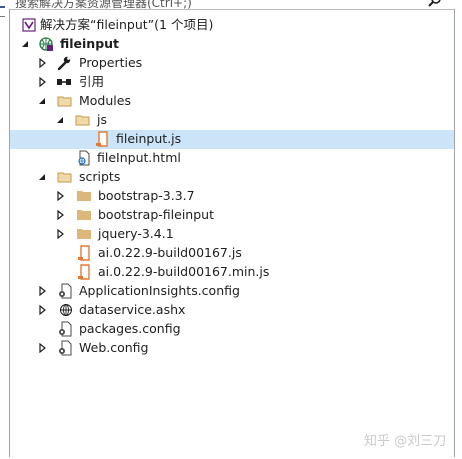 This screenshot has height=459, width=462. Describe the element at coordinates (232, 82) in the screenshot. I see `tree-item-references: 引用` at that location.